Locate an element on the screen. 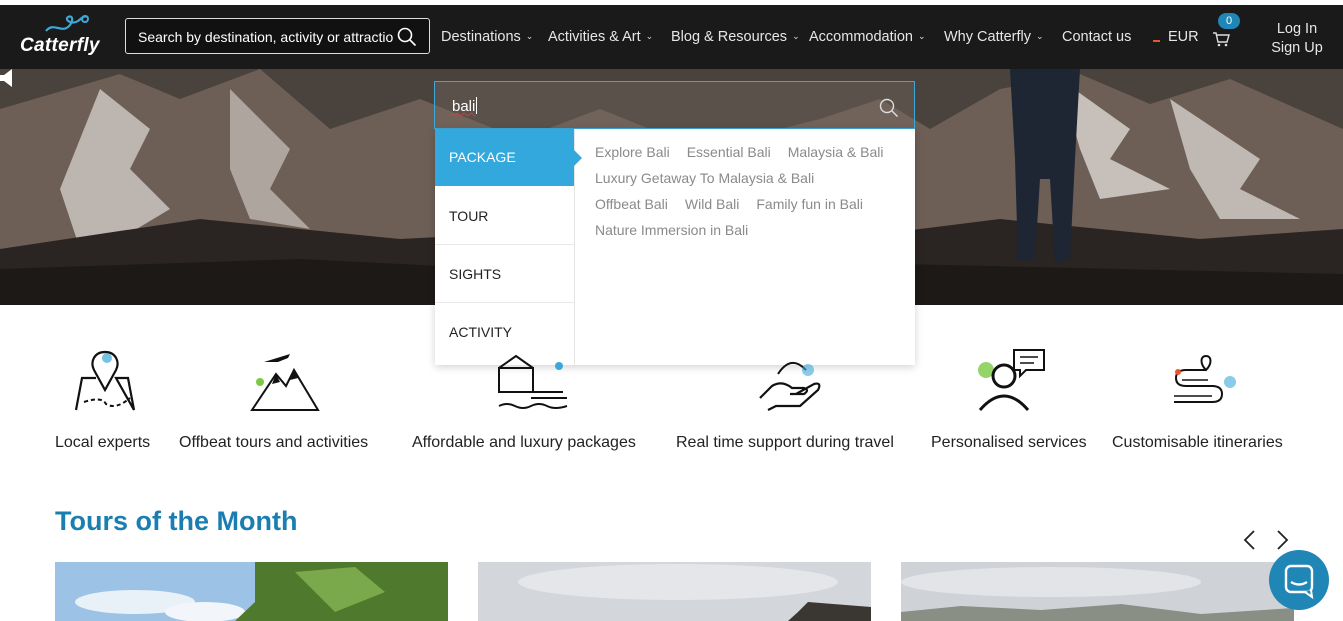  volume-mute-icon is located at coordinates (8, 78).